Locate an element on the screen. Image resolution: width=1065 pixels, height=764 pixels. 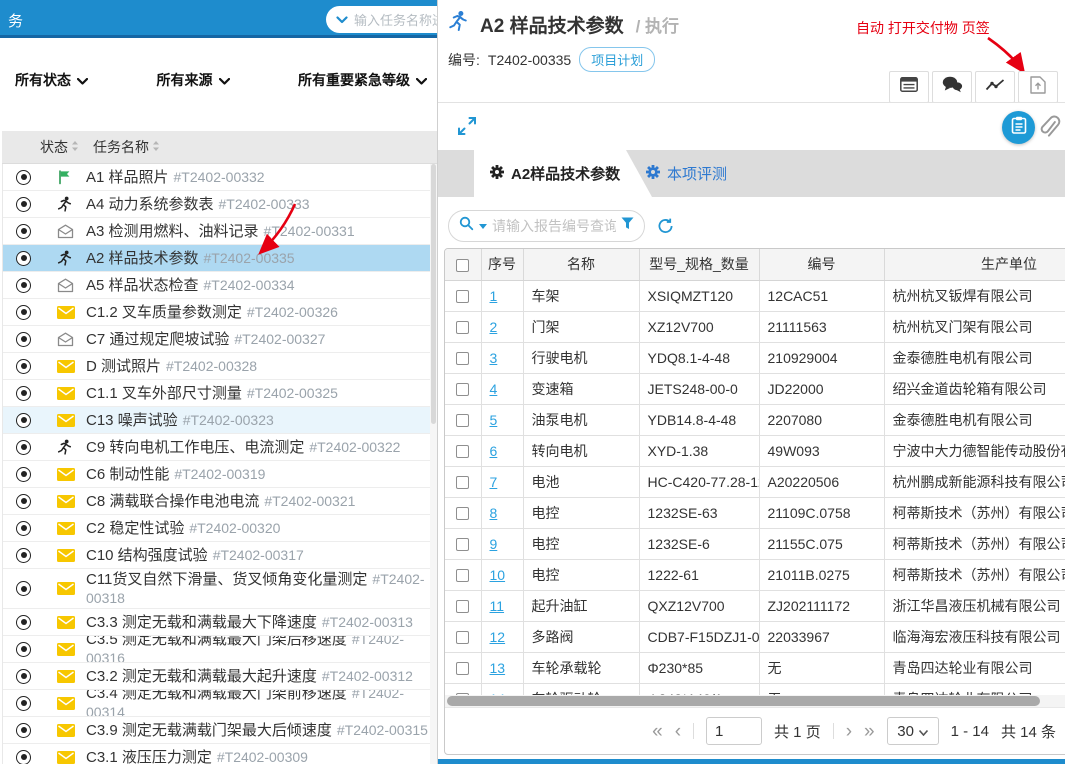
task-row: C3.9 测定无载满载门架最大后倾速度 #T2402-00315 is located at coordinates (216, 730).